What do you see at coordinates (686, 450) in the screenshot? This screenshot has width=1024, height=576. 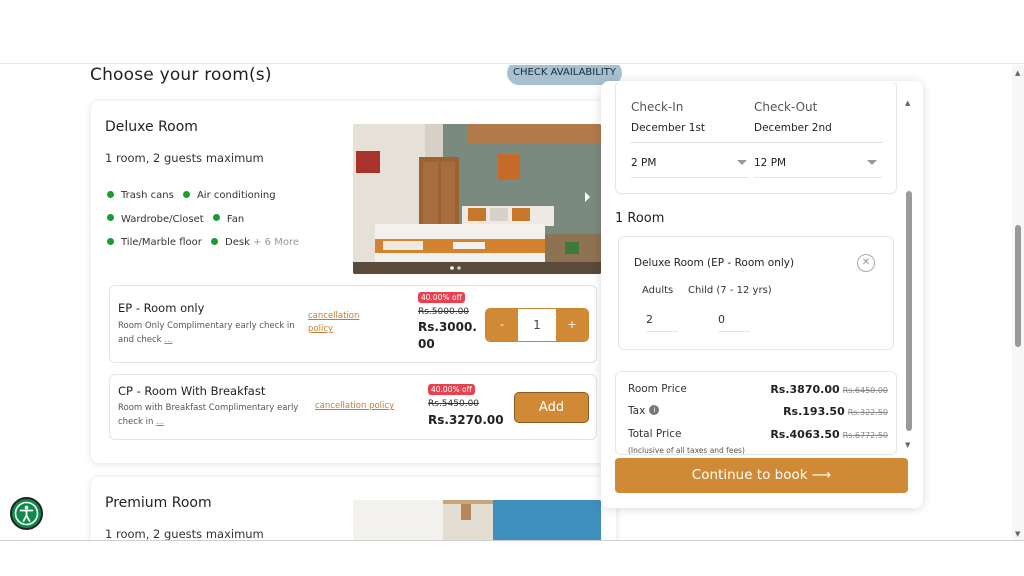 I see `total-note: (Inclusive of all taxes and fees)` at bounding box center [686, 450].